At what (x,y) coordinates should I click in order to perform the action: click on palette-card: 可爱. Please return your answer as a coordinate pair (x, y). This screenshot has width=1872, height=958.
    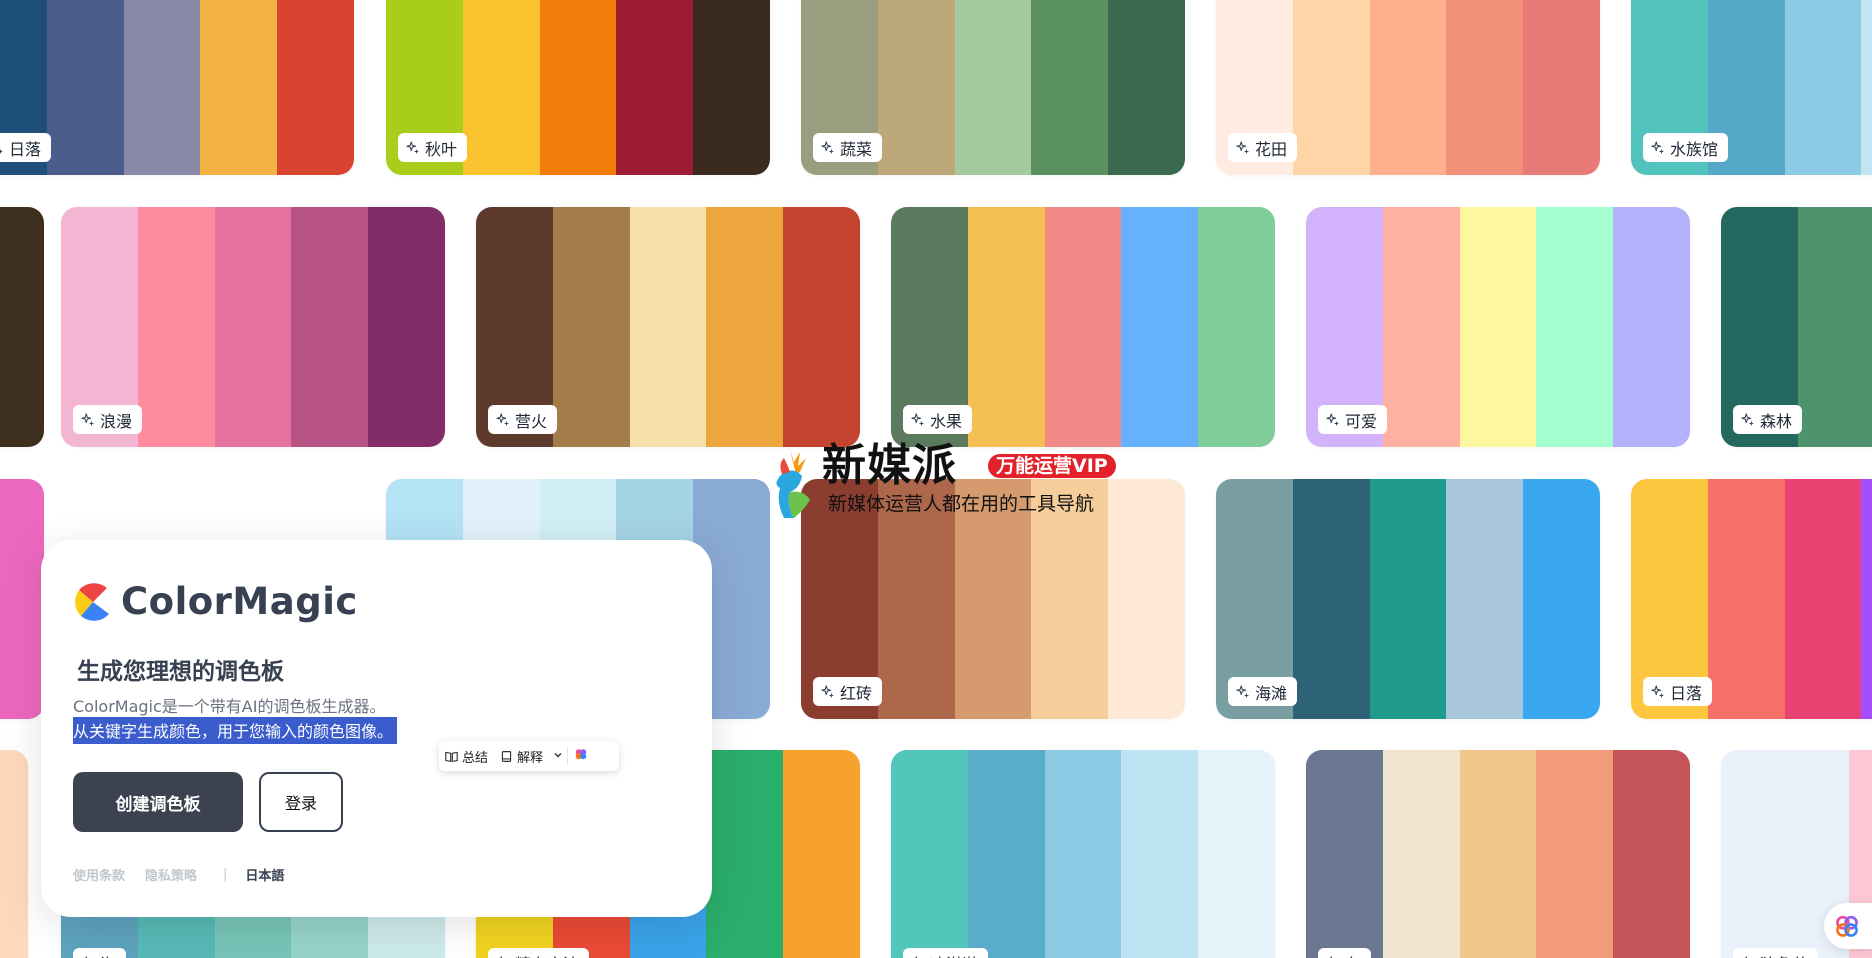
    Looking at the image, I should click on (1498, 327).